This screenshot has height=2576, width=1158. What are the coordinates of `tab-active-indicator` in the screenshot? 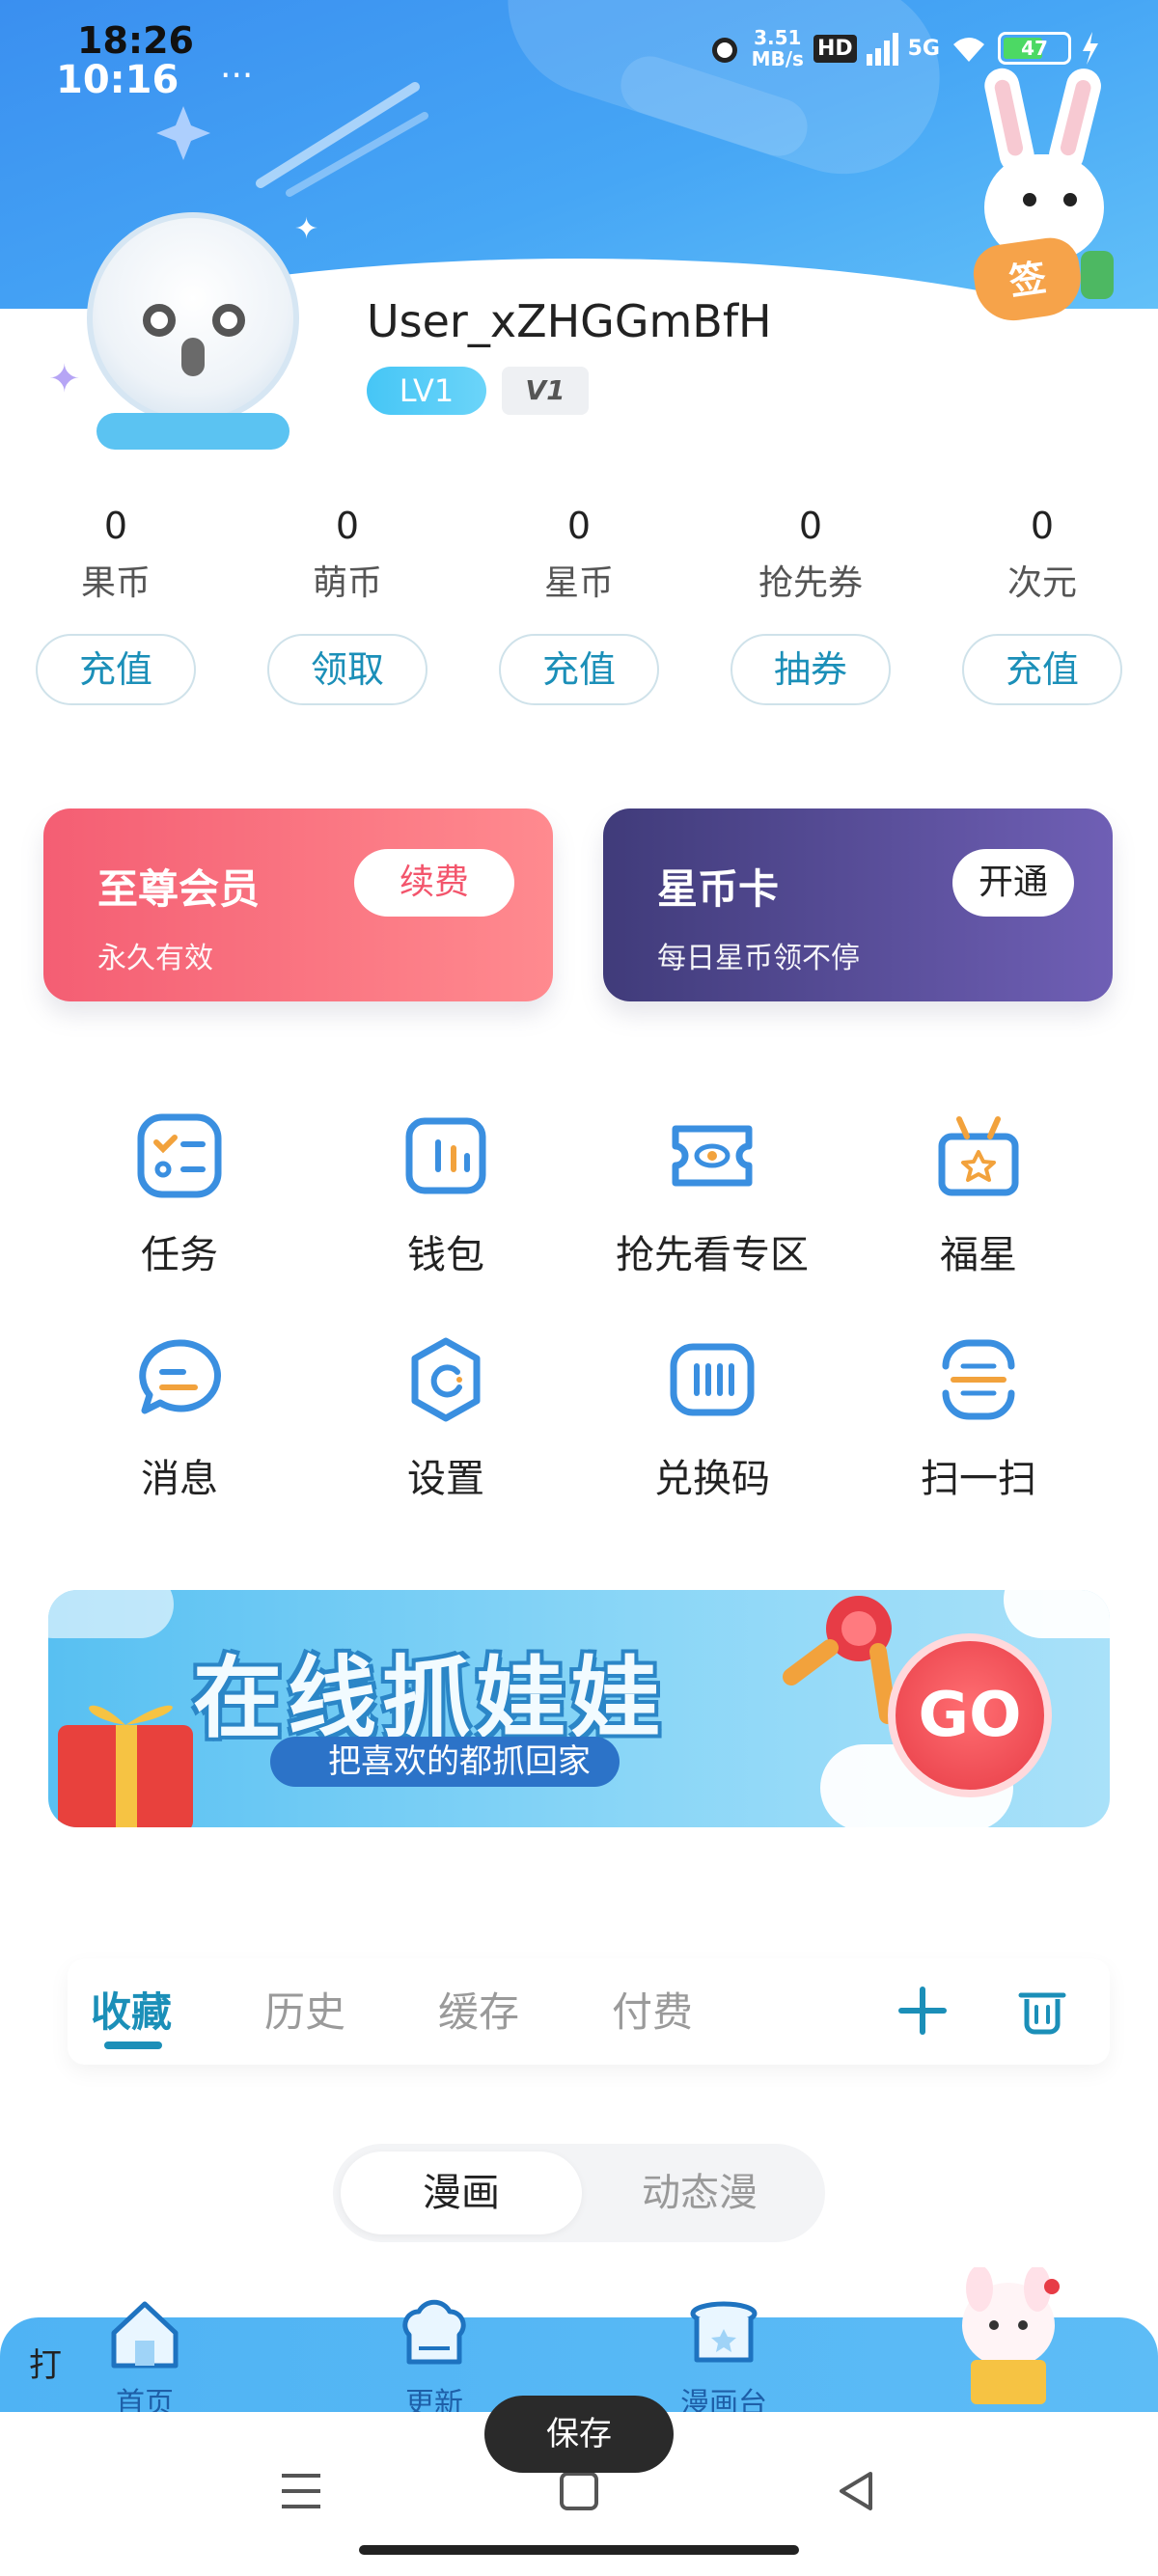 It's located at (133, 2046).